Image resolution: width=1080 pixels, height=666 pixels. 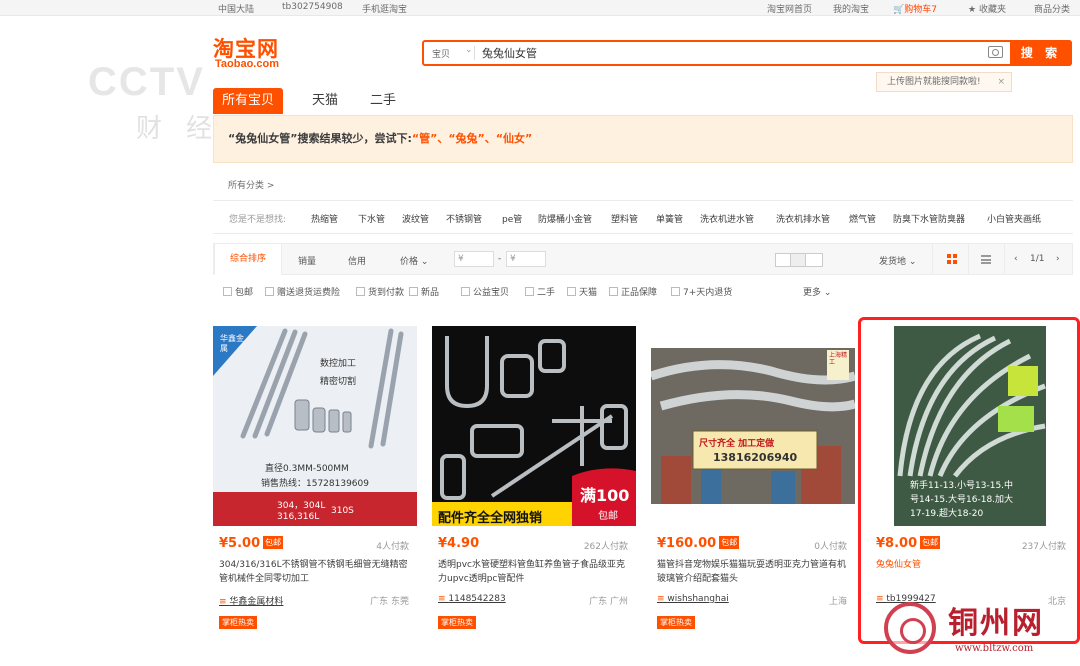 I want to click on my-taobao-link: 我的淘宝, so click(x=851, y=8).